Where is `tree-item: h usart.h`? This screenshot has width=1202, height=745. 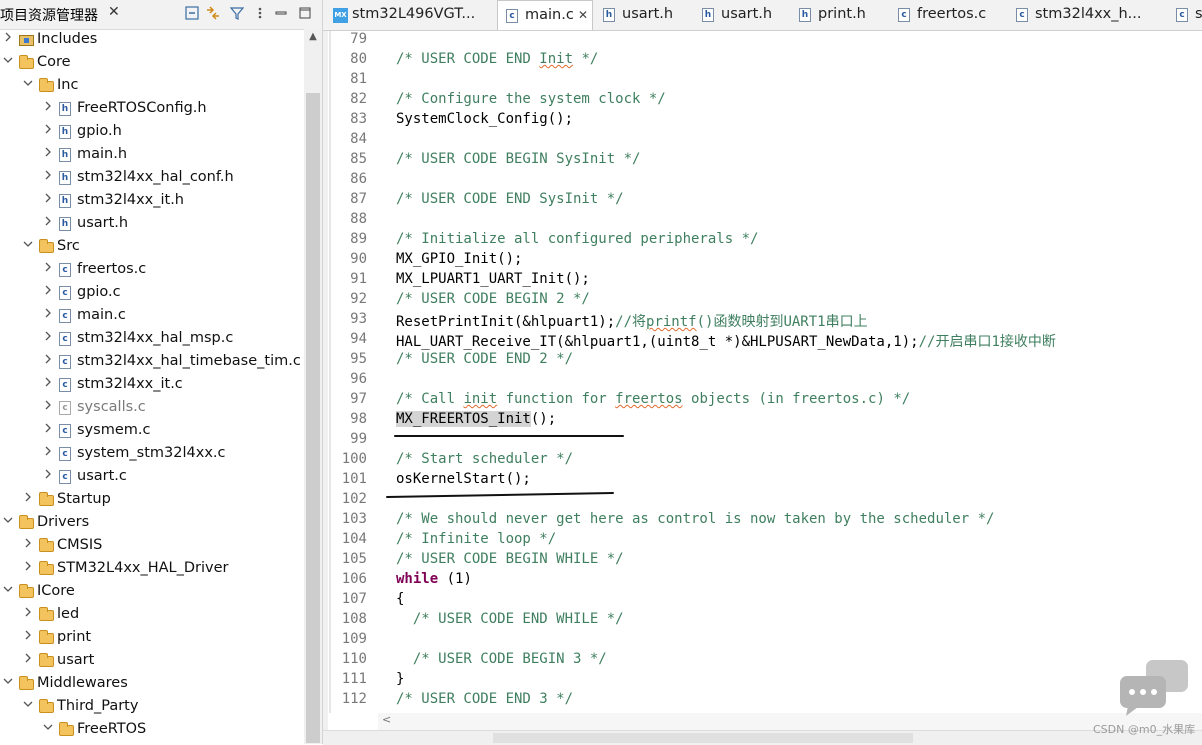
tree-item: h usart.h is located at coordinates (152, 224).